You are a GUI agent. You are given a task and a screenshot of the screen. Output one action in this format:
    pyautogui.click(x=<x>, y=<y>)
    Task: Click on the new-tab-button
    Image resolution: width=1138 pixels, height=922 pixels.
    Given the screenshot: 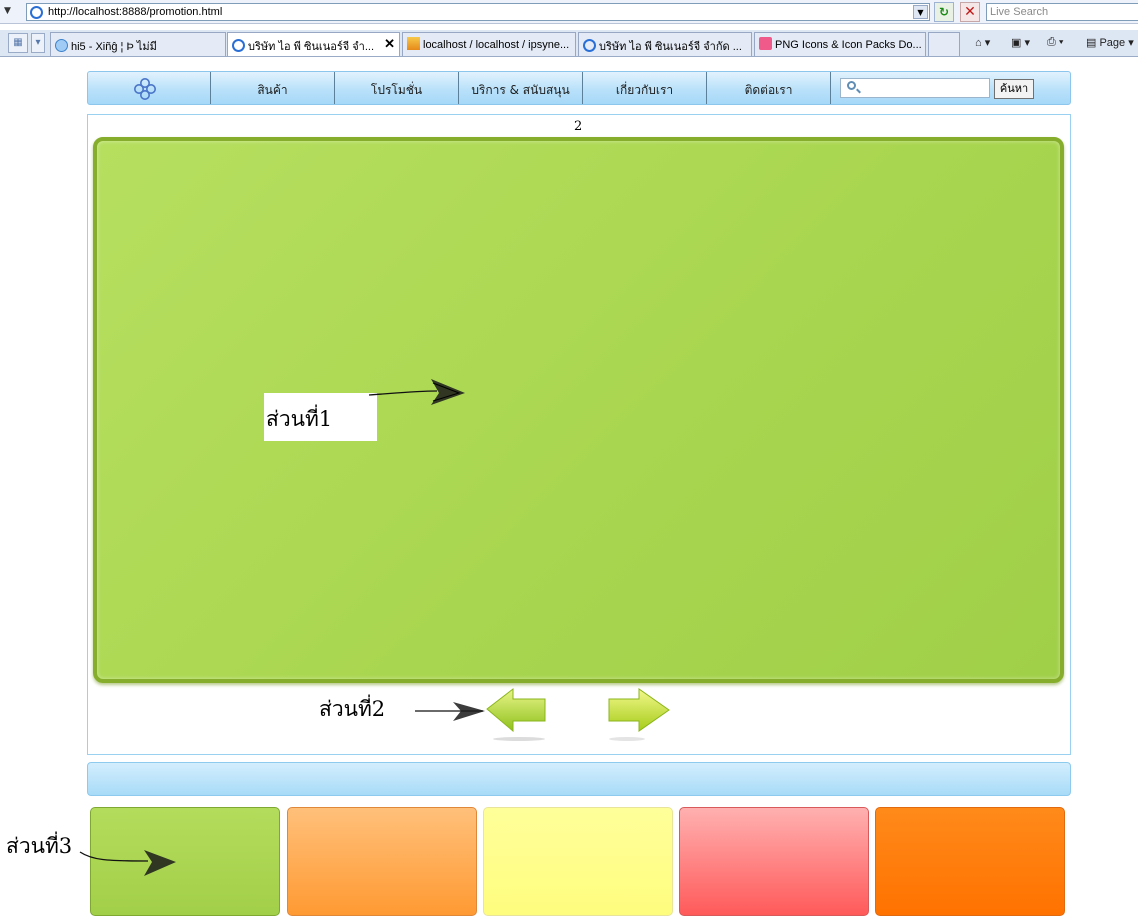 What is the action you would take?
    pyautogui.click(x=944, y=44)
    